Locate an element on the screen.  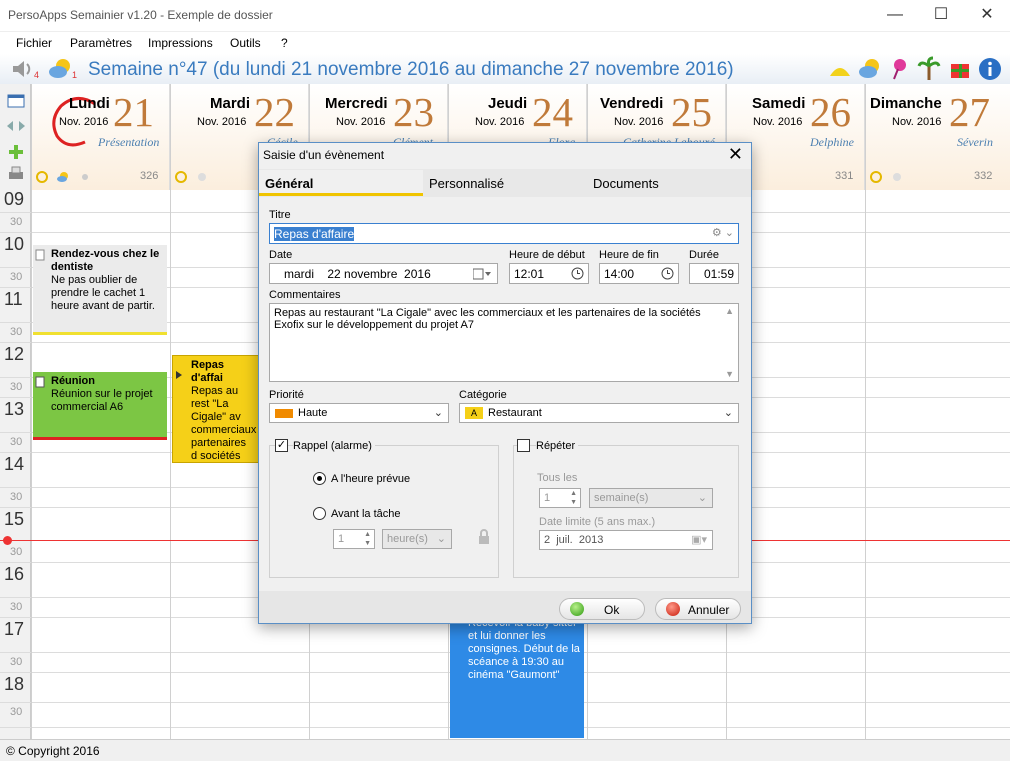
repeter-checkbox is located at coordinates (523, 445).